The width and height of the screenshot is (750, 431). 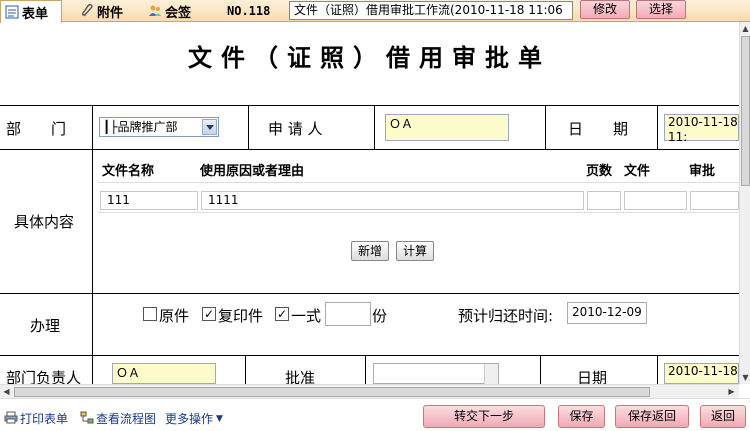 I want to click on horizontal-scrollbar: ◀ ▶, so click(x=369, y=391).